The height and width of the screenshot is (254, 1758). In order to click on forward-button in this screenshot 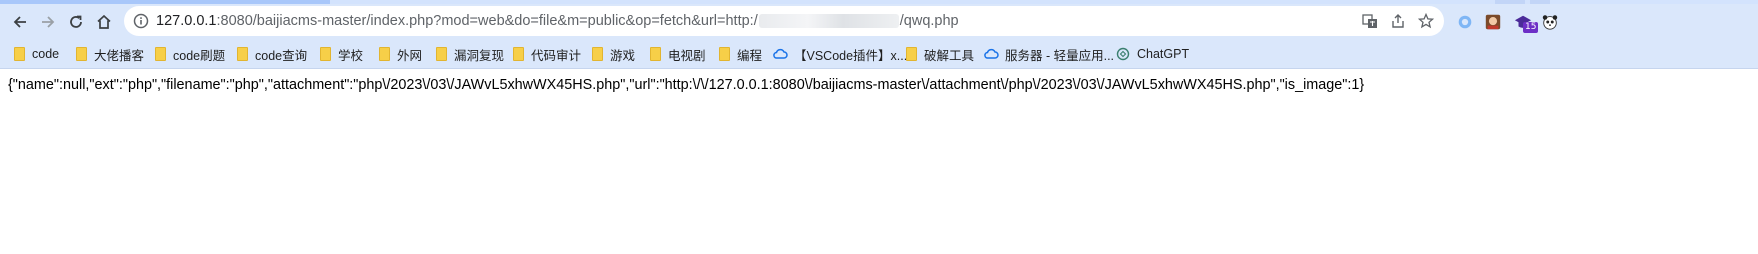, I will do `click(48, 22)`.